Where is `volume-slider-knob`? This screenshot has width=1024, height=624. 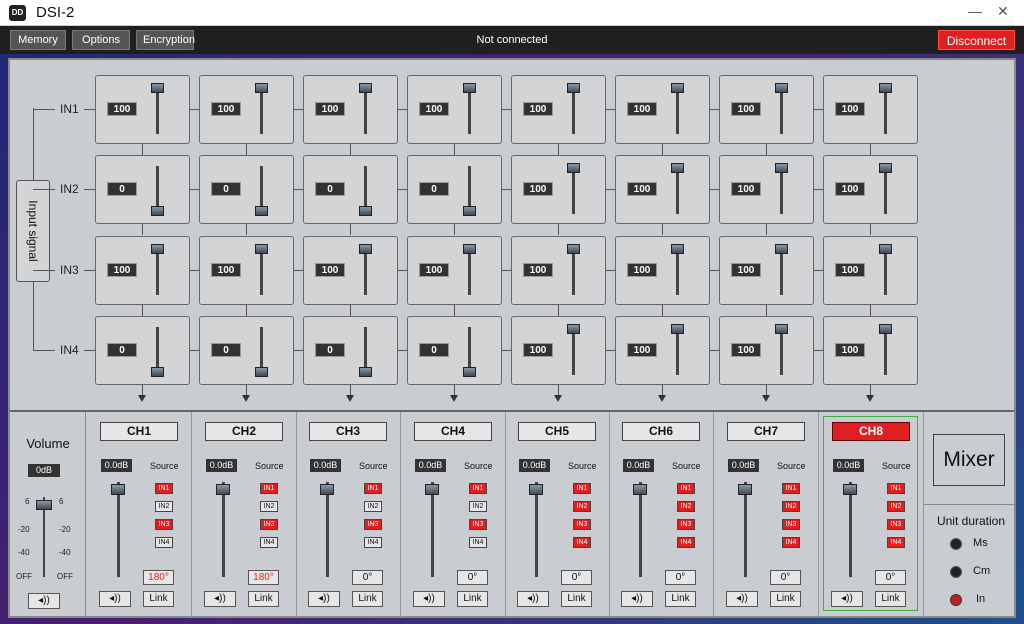 volume-slider-knob is located at coordinates (44, 505).